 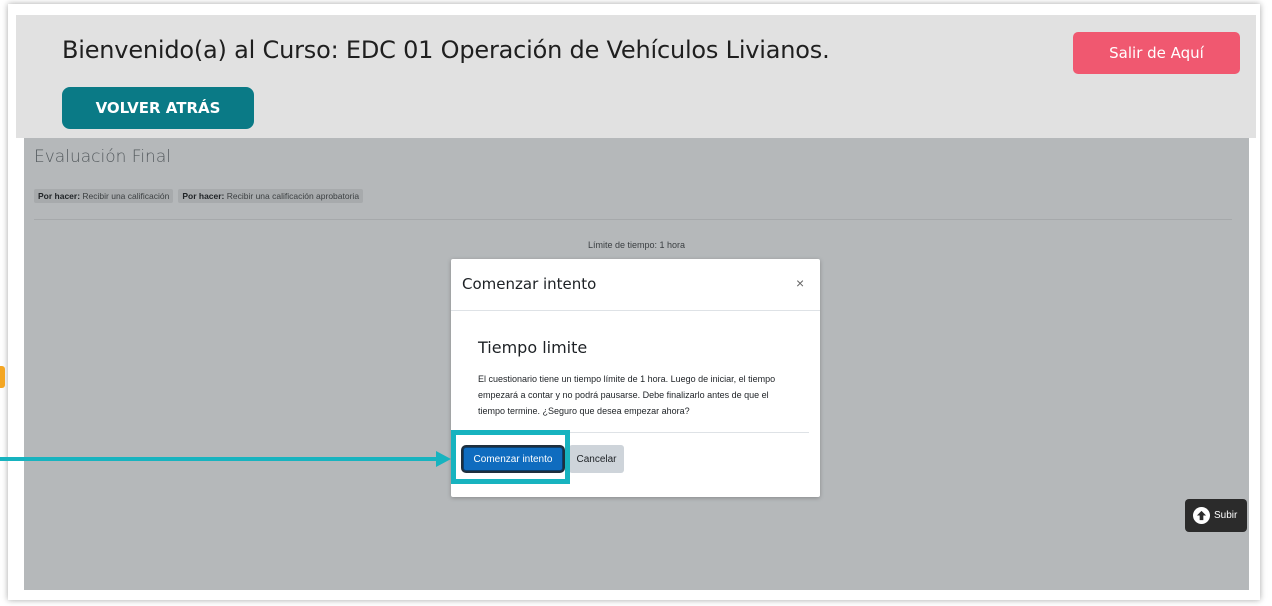 I want to click on section-title: Evaluación Final, so click(x=102, y=157).